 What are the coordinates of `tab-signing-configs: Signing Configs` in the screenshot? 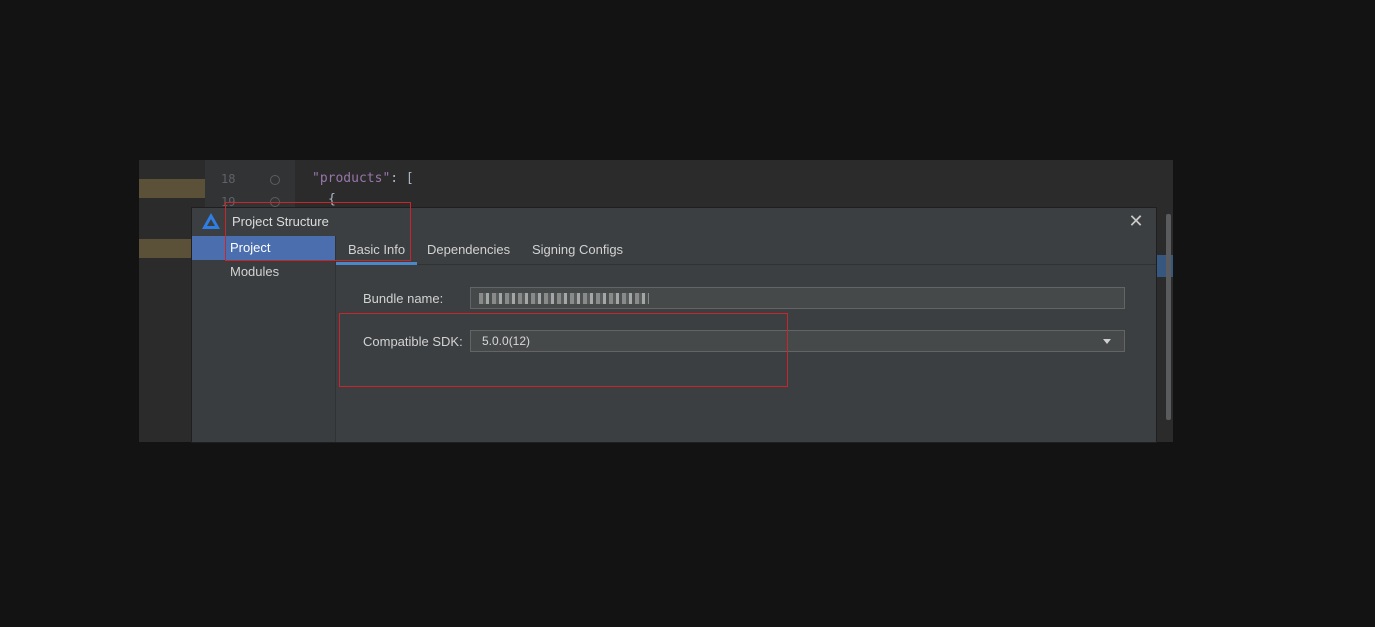 It's located at (577, 250).